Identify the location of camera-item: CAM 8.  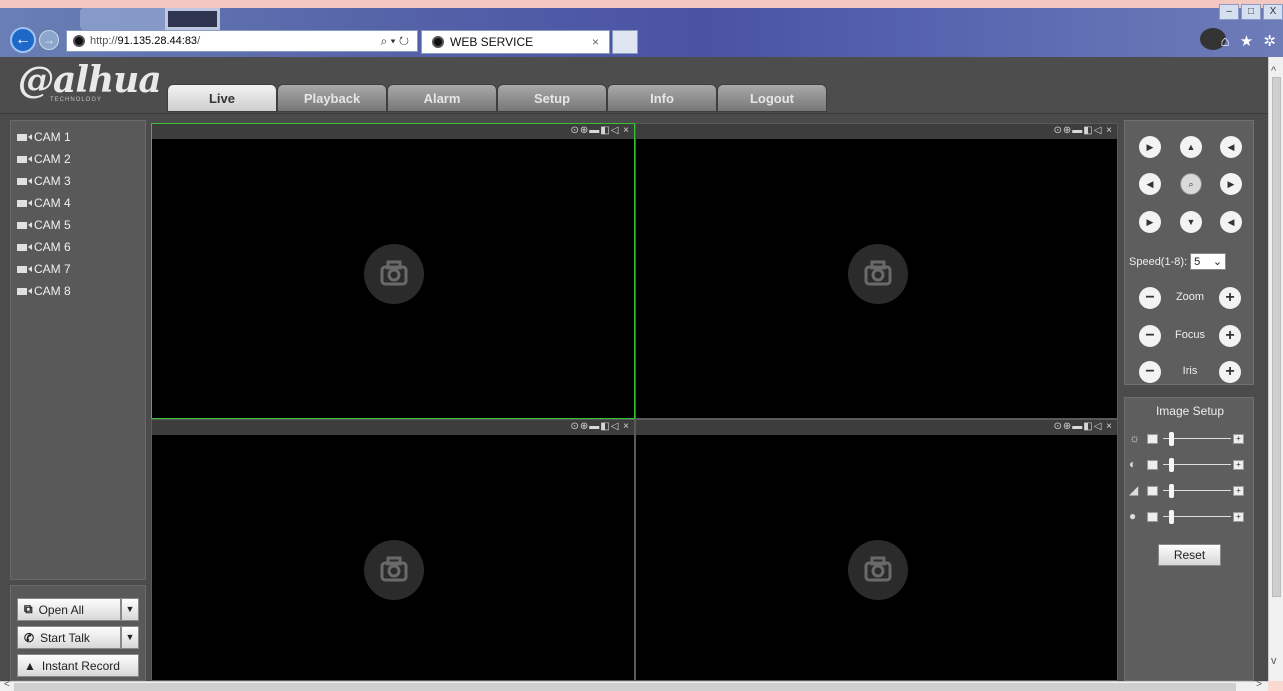
(78, 291).